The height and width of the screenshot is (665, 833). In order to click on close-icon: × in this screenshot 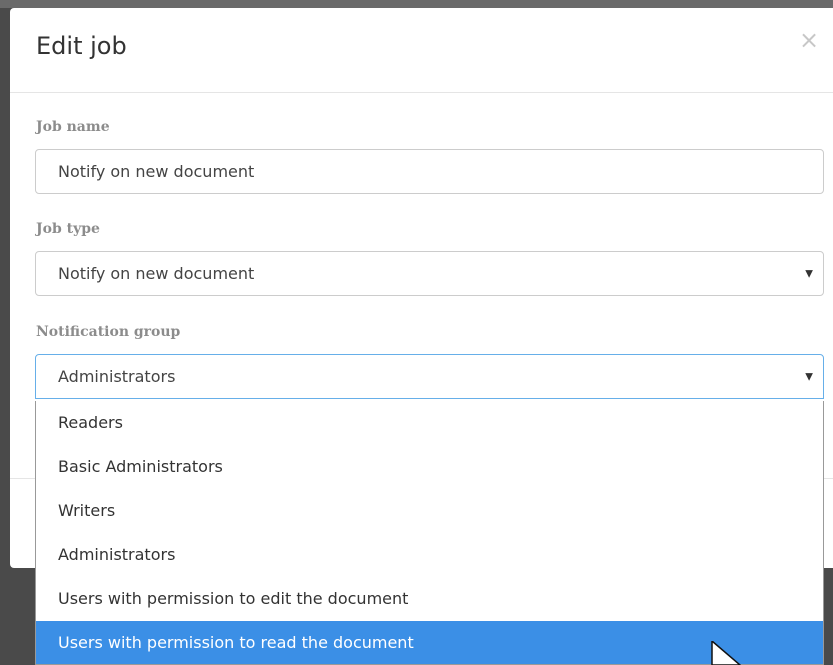, I will do `click(809, 40)`.